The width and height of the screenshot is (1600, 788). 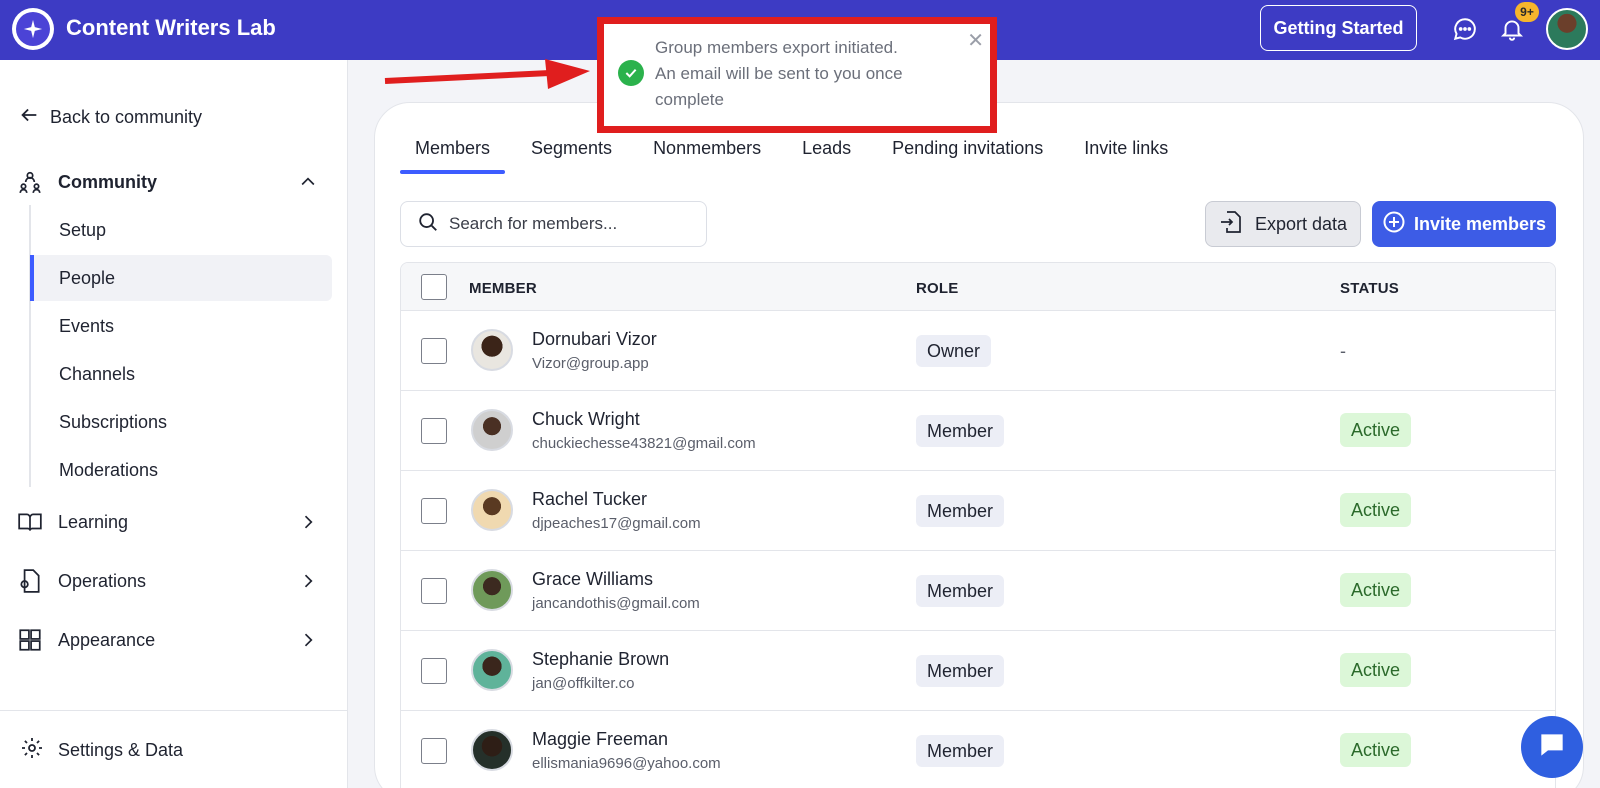 I want to click on back-label: Back to community, so click(x=126, y=117).